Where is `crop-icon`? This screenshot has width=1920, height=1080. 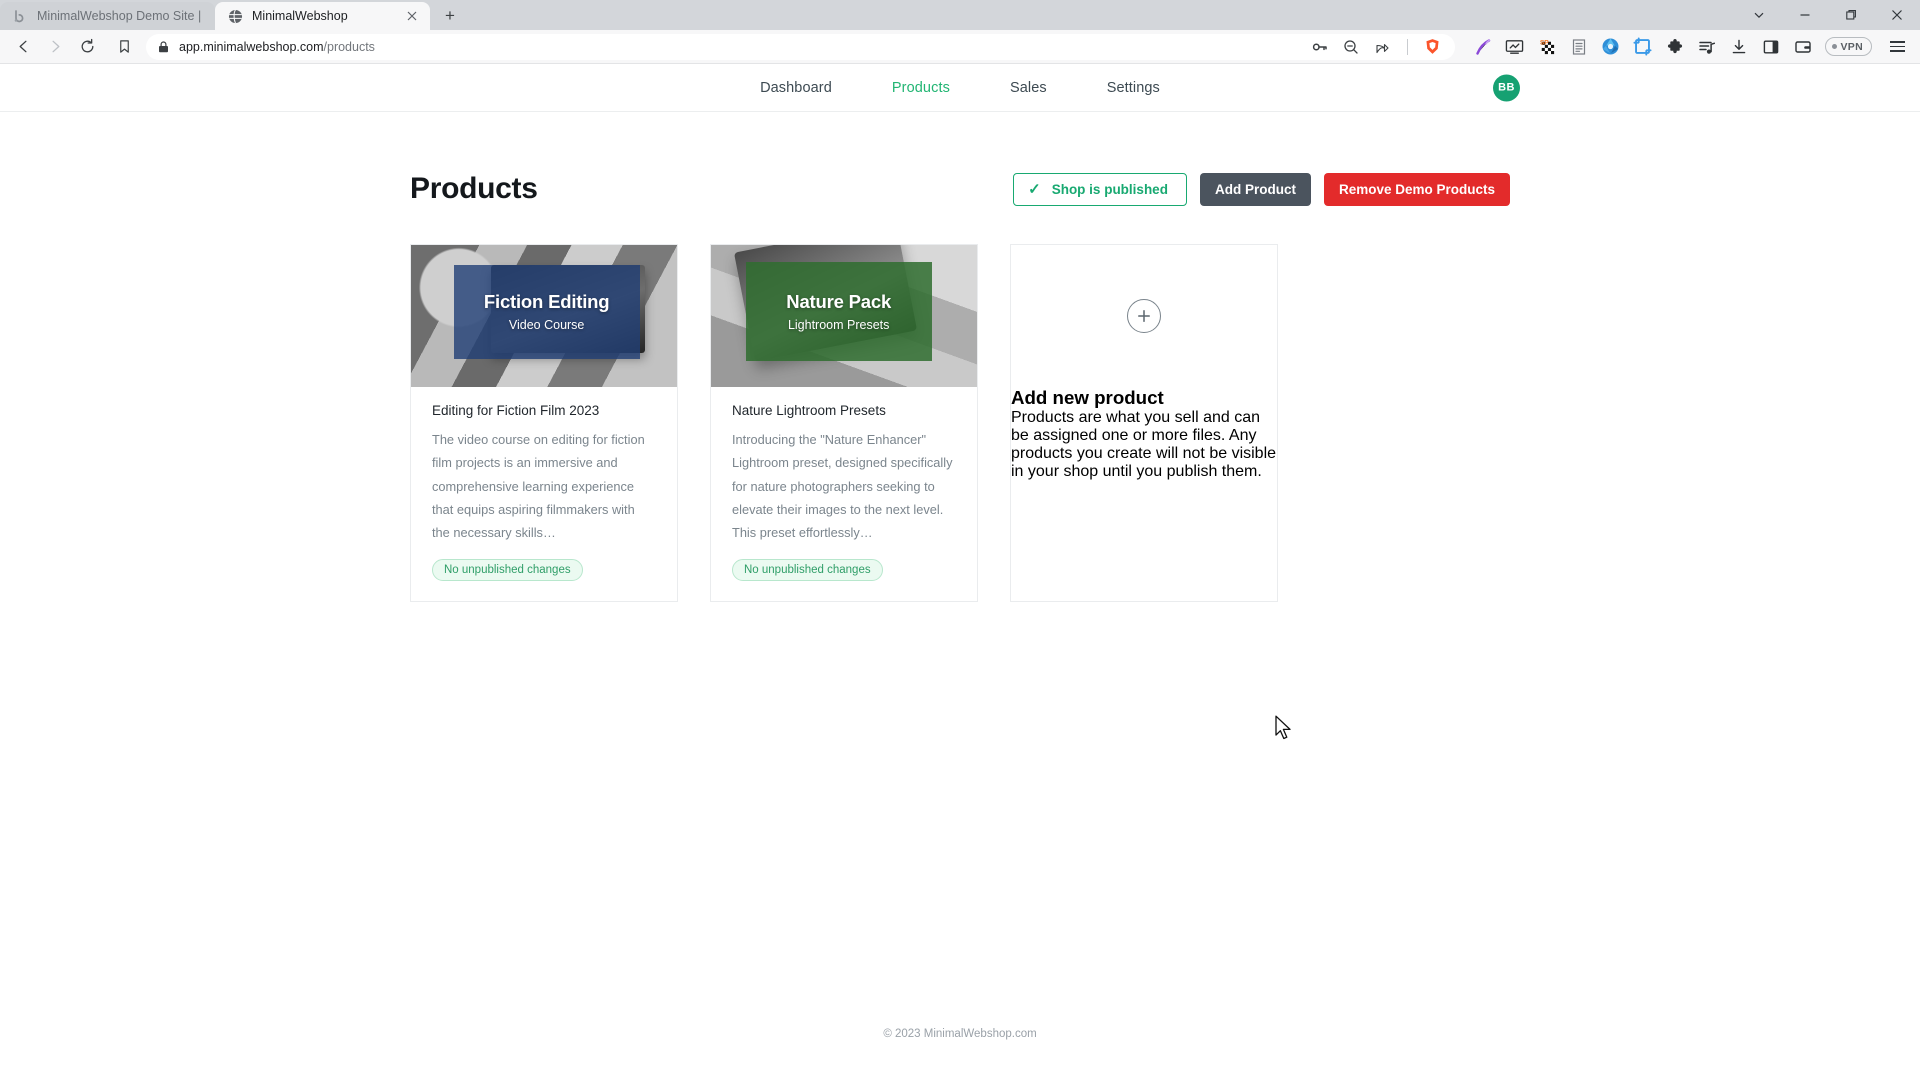
crop-icon is located at coordinates (1643, 47).